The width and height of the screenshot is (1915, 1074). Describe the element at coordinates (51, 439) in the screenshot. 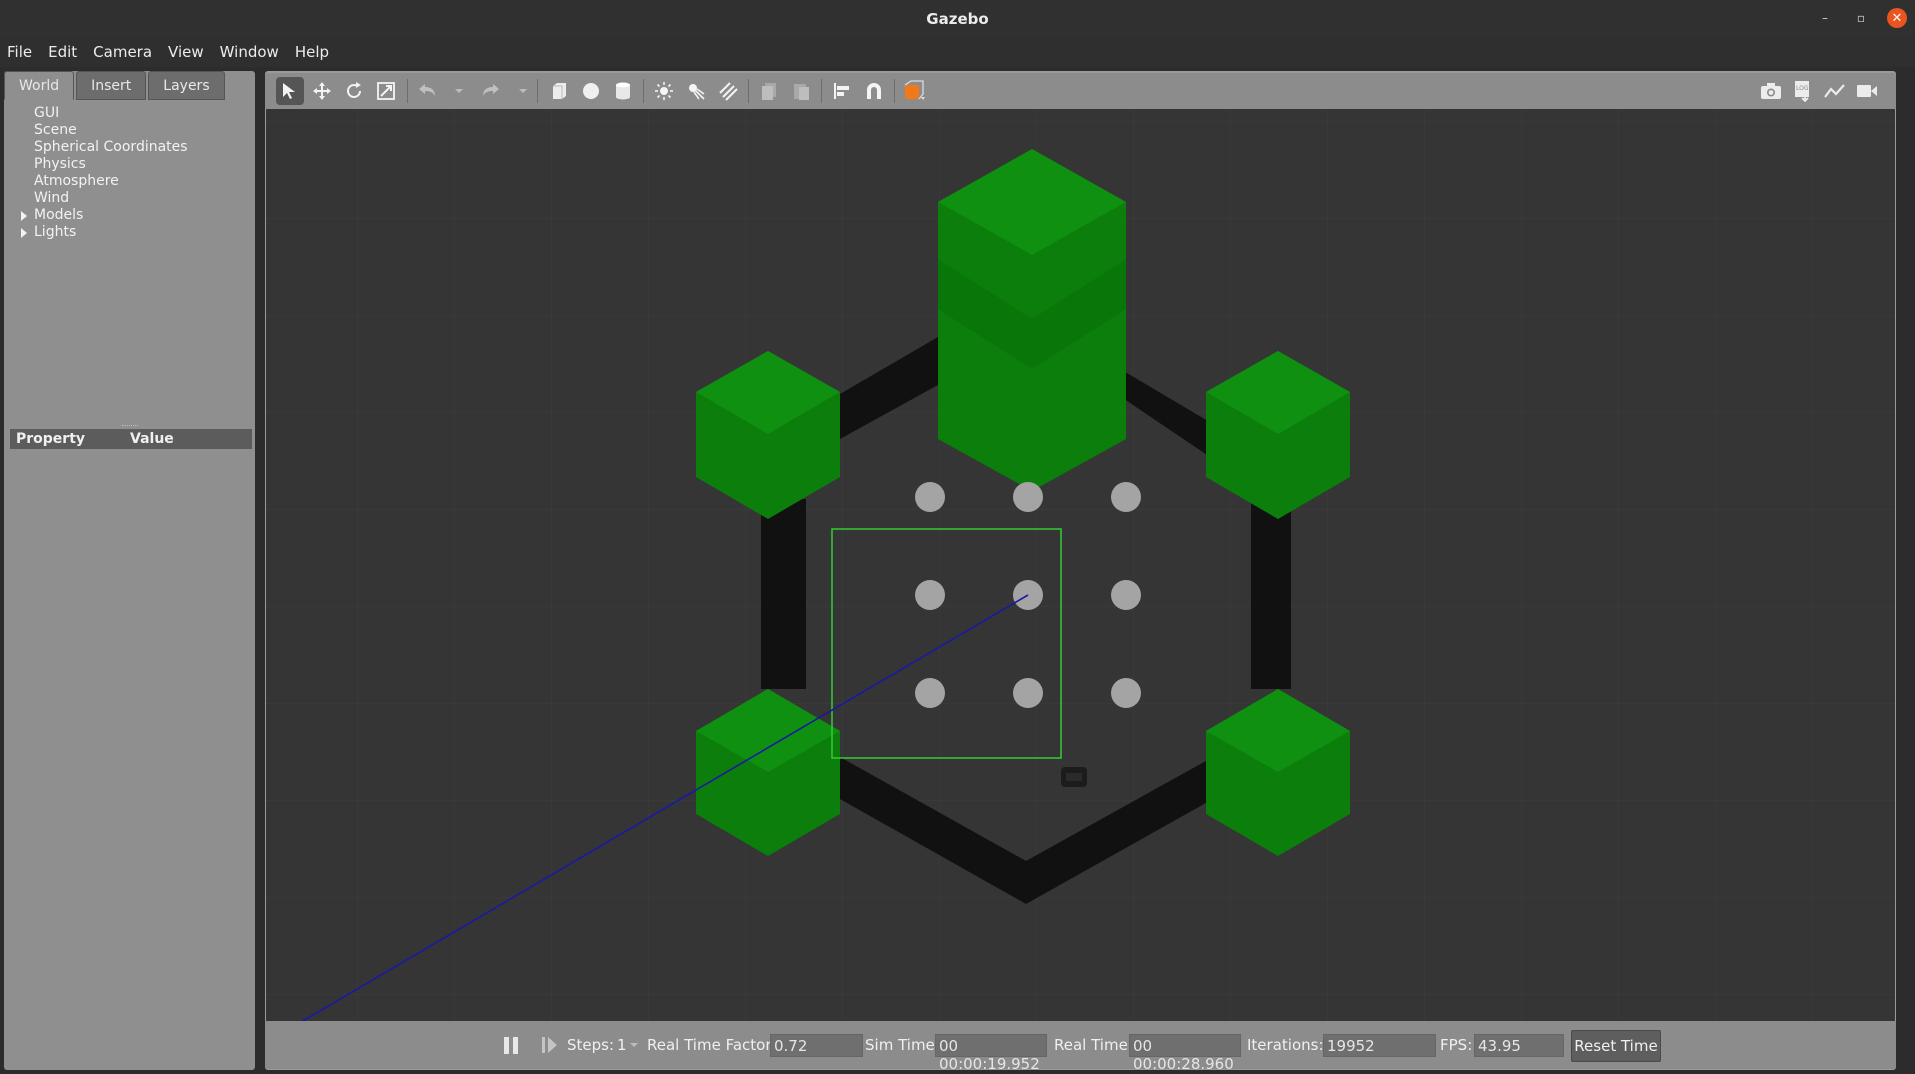

I see `property-column-header: Property` at that location.